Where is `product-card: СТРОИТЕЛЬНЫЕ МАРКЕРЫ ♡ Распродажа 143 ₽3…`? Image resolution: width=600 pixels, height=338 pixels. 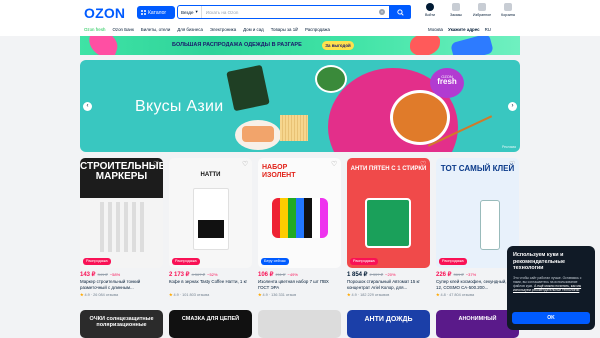 product-card: СТРОИТЕЛЬНЫЕ МАРКЕРЫ ♡ Распродажа 143 ₽3… is located at coordinates (121, 227).